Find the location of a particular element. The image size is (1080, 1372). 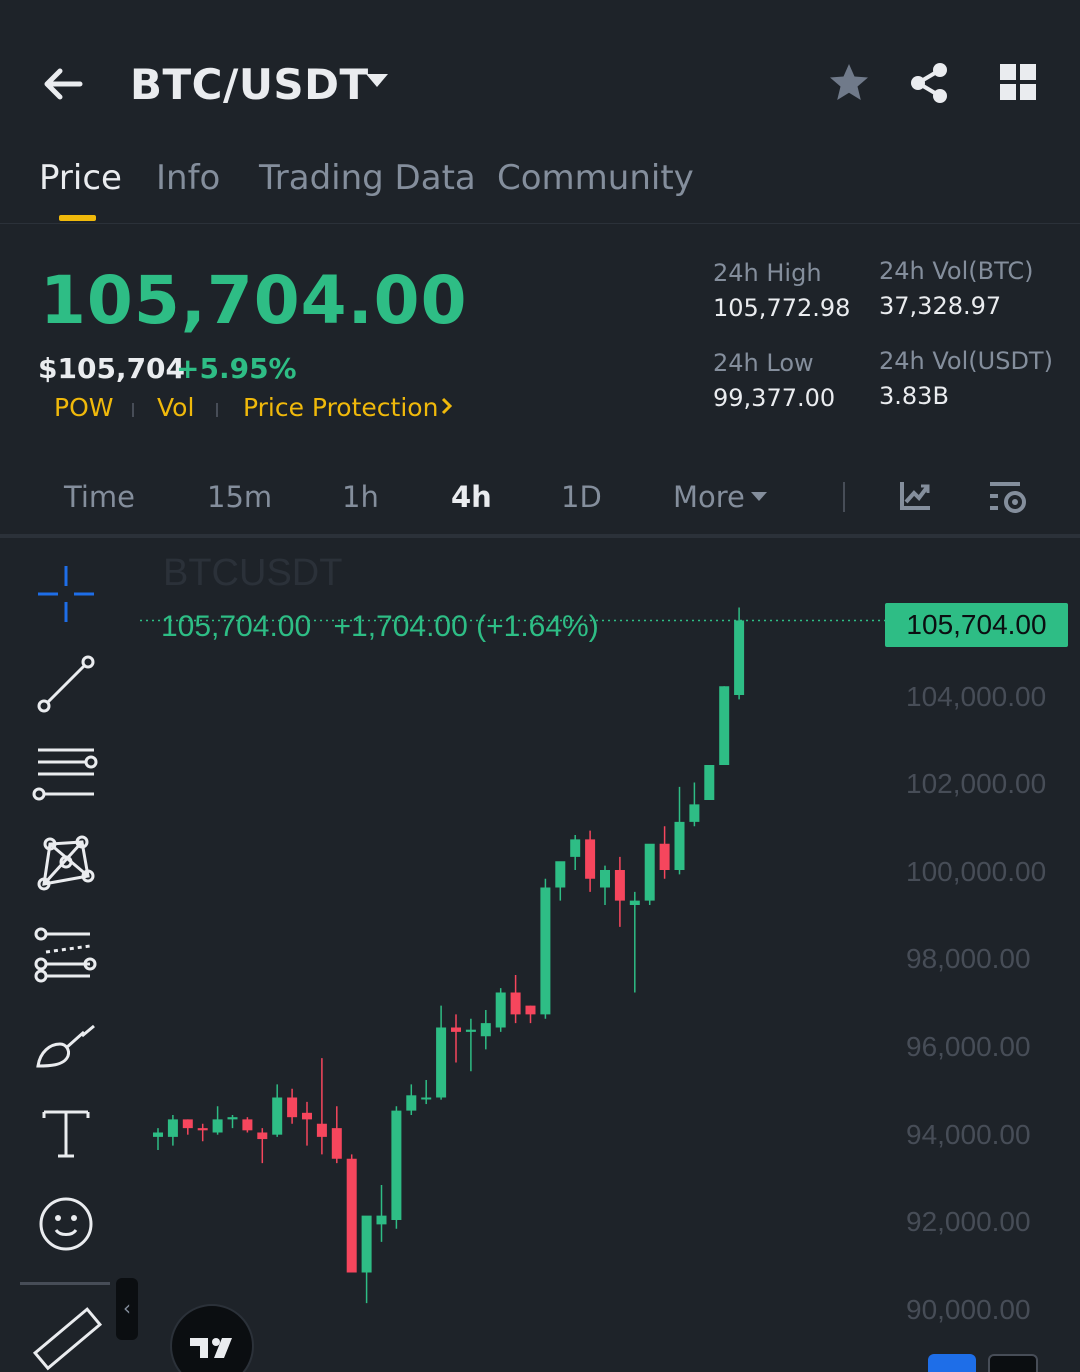

pattern-icon is located at coordinates (66, 864).